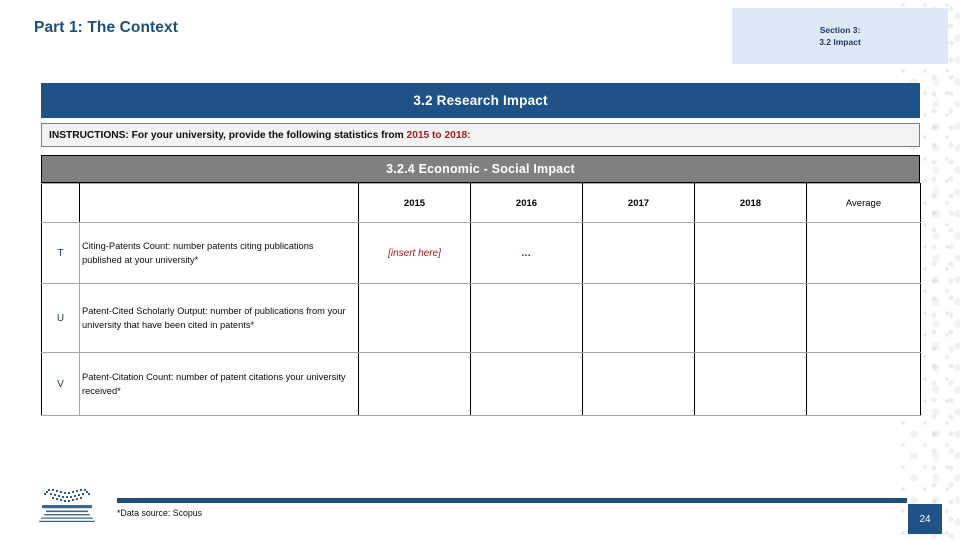 This screenshot has height=540, width=960. Describe the element at coordinates (840, 42) in the screenshot. I see `section-badge-line2: 3.2 Impact` at that location.